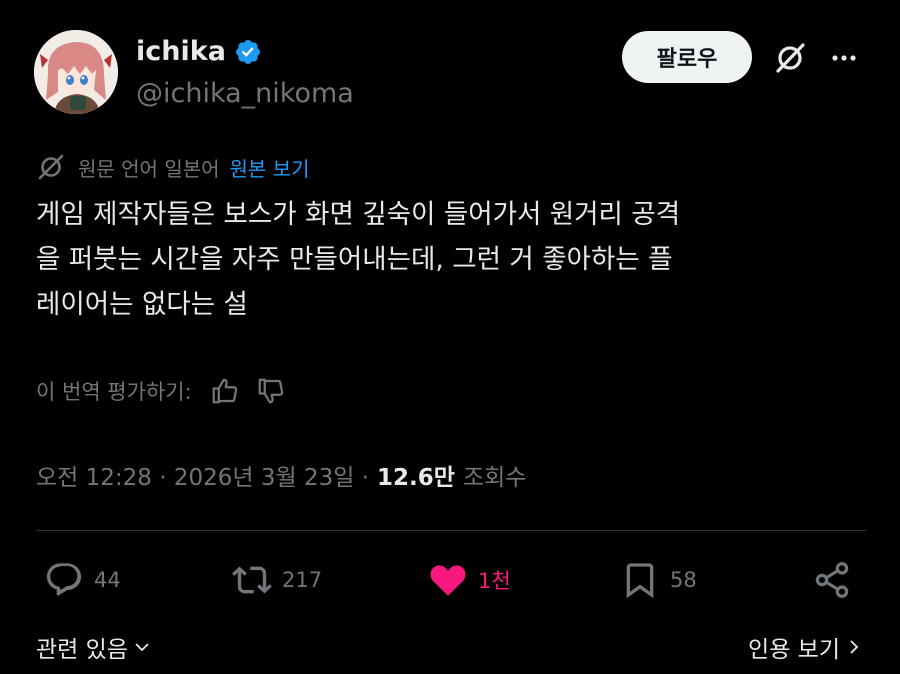 The image size is (900, 674). Describe the element at coordinates (245, 93) in the screenshot. I see `author-handle: @ichika_nikoma` at that location.